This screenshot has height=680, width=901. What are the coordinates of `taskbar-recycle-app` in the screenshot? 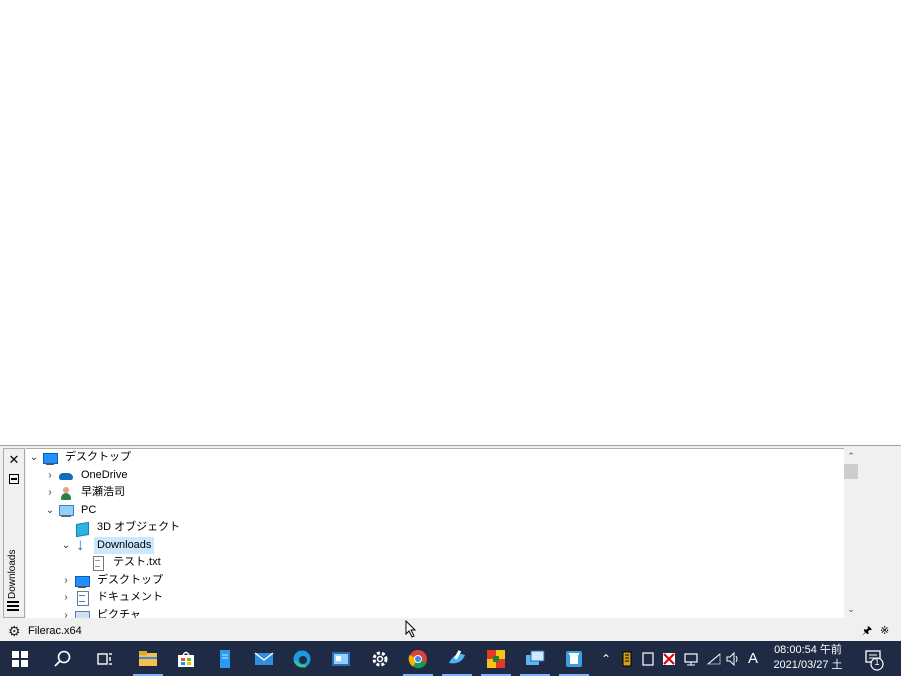 It's located at (574, 658).